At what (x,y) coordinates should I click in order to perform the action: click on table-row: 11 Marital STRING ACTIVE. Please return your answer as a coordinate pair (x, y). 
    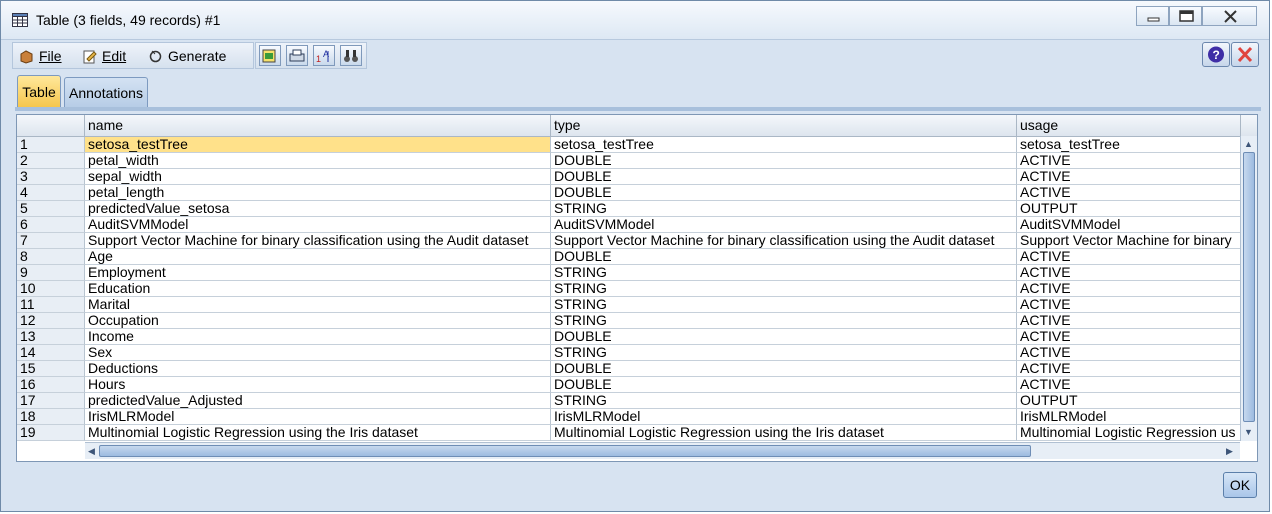
    Looking at the image, I should click on (629, 305).